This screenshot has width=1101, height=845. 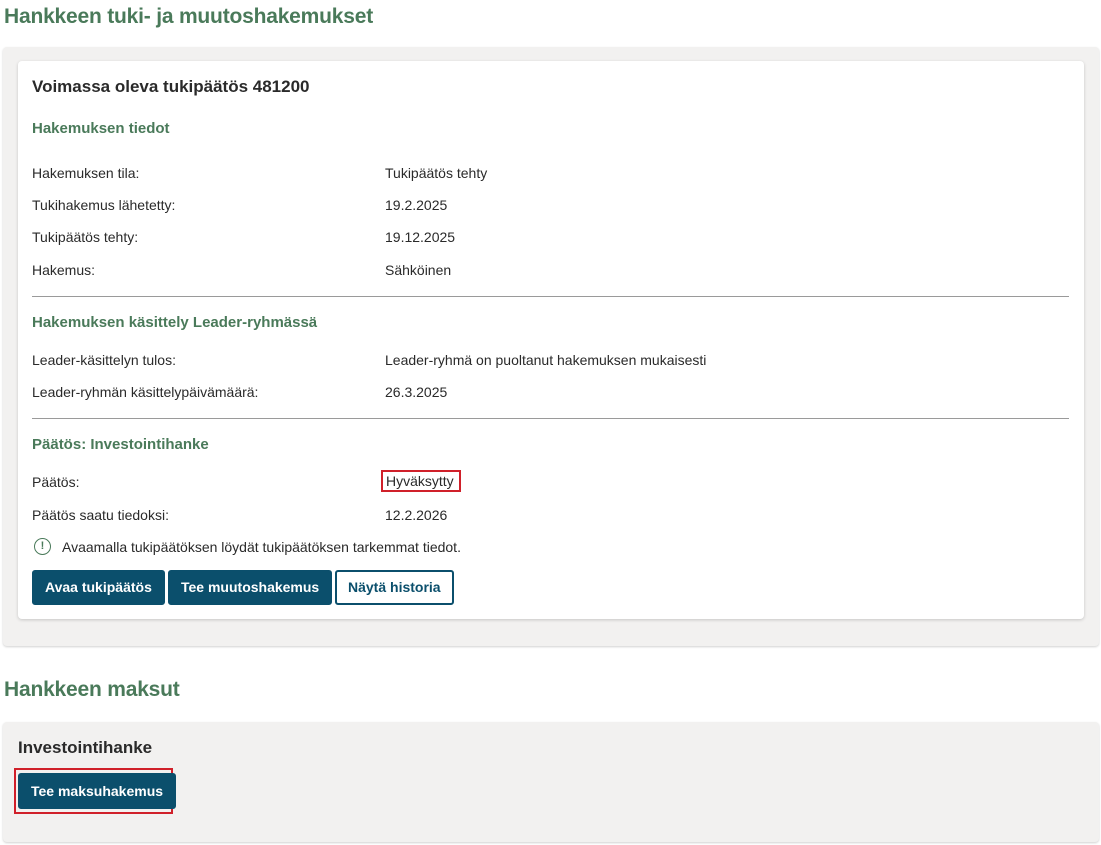 I want to click on payment-application-button: Tee maksuhakemus, so click(x=97, y=791).